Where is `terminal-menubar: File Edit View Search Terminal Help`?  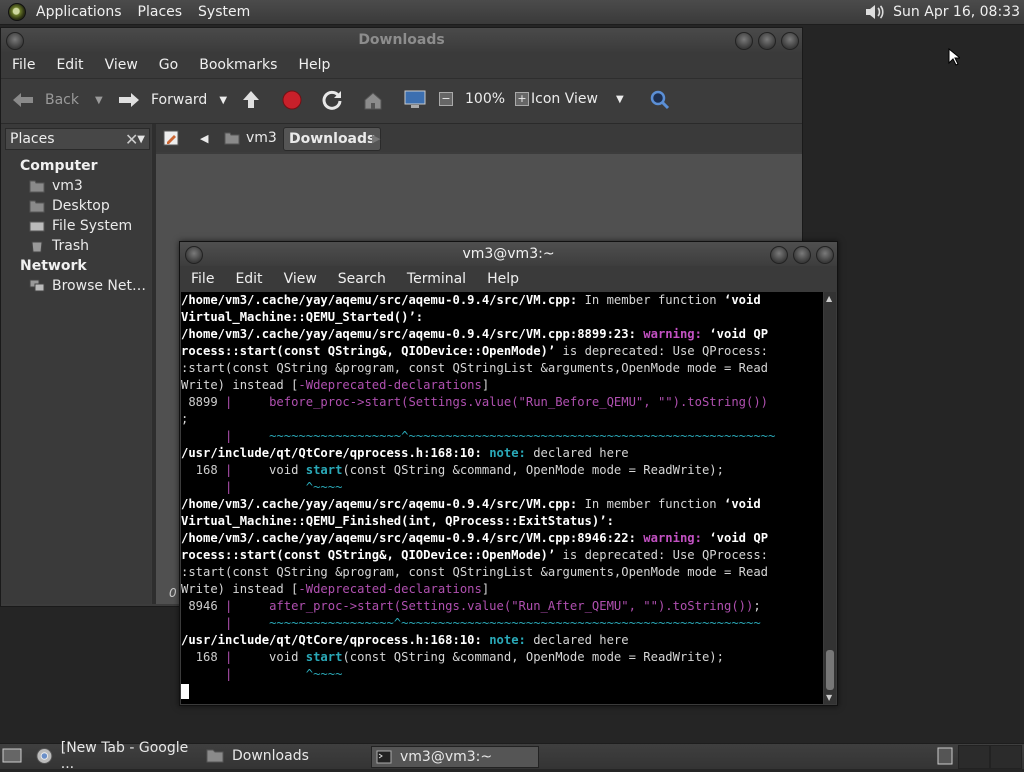
terminal-menubar: File Edit View Search Terminal Help is located at coordinates (508, 279).